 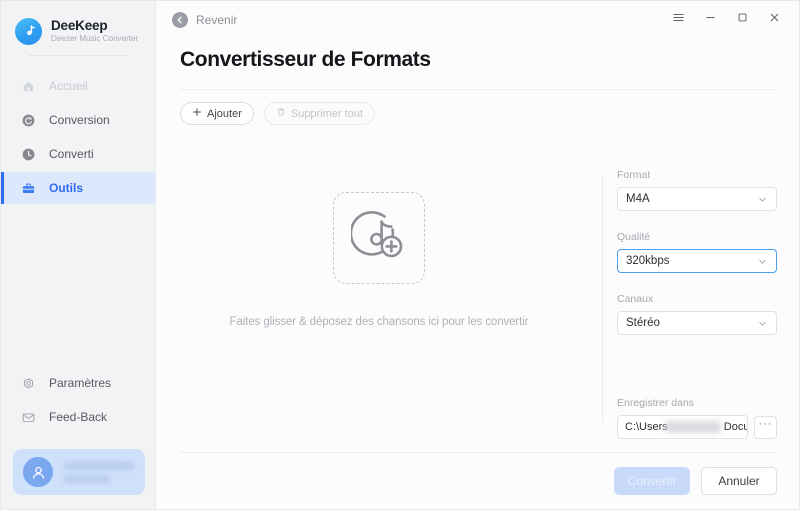 What do you see at coordinates (68, 86) in the screenshot?
I see `sidebar-item-label: Accueil` at bounding box center [68, 86].